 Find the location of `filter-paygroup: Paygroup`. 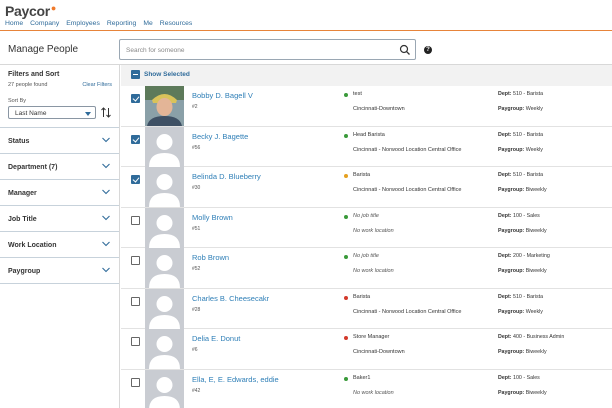

filter-paygroup: Paygroup is located at coordinates (59, 271).